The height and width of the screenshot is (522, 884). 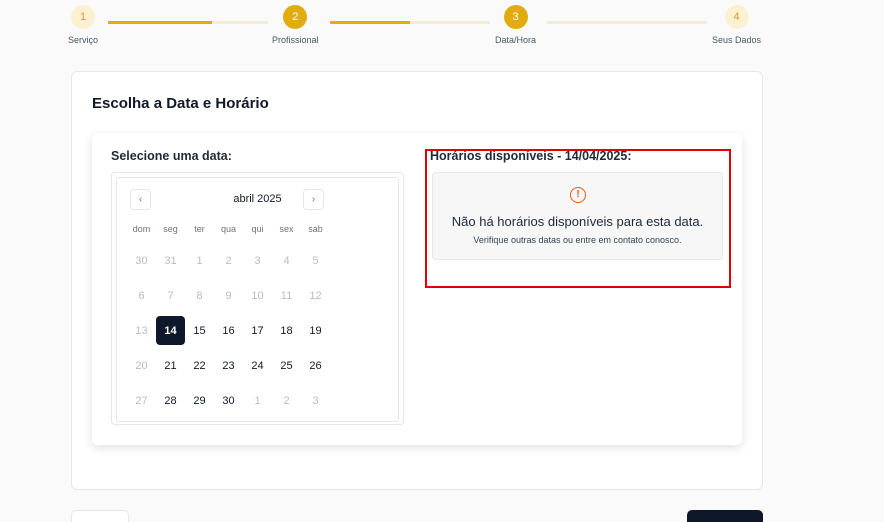 I want to click on next-month-button: ›, so click(x=313, y=199).